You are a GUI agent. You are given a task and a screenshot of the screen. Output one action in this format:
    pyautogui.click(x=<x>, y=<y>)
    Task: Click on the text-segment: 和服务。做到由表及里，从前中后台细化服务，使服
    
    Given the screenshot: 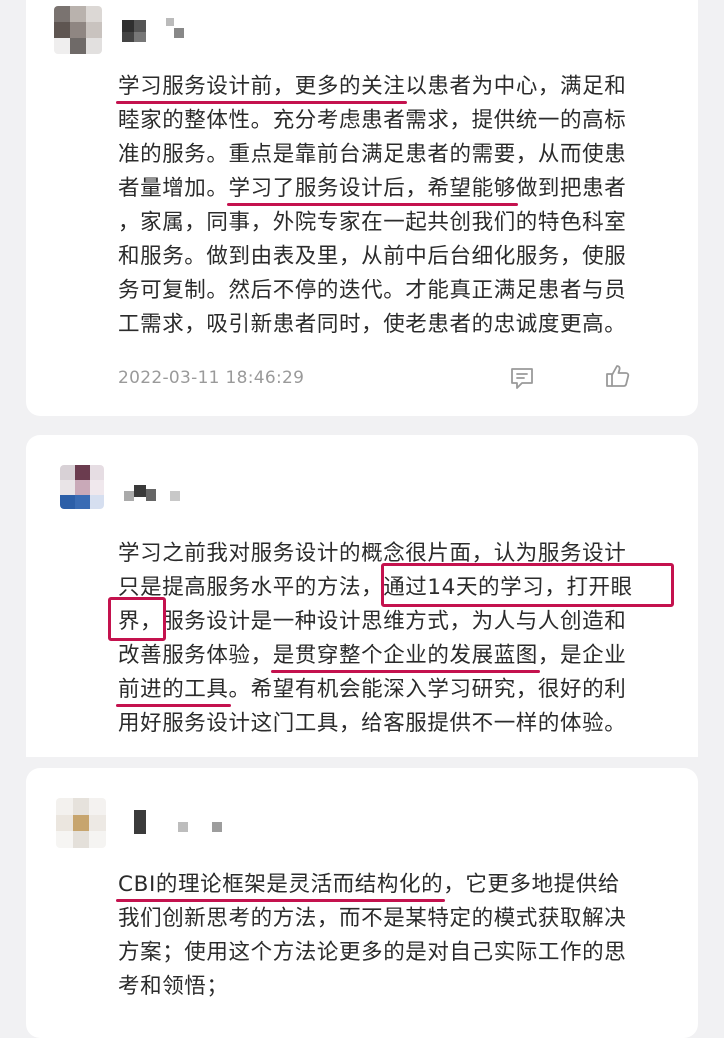 What is the action you would take?
    pyautogui.click(x=372, y=256)
    